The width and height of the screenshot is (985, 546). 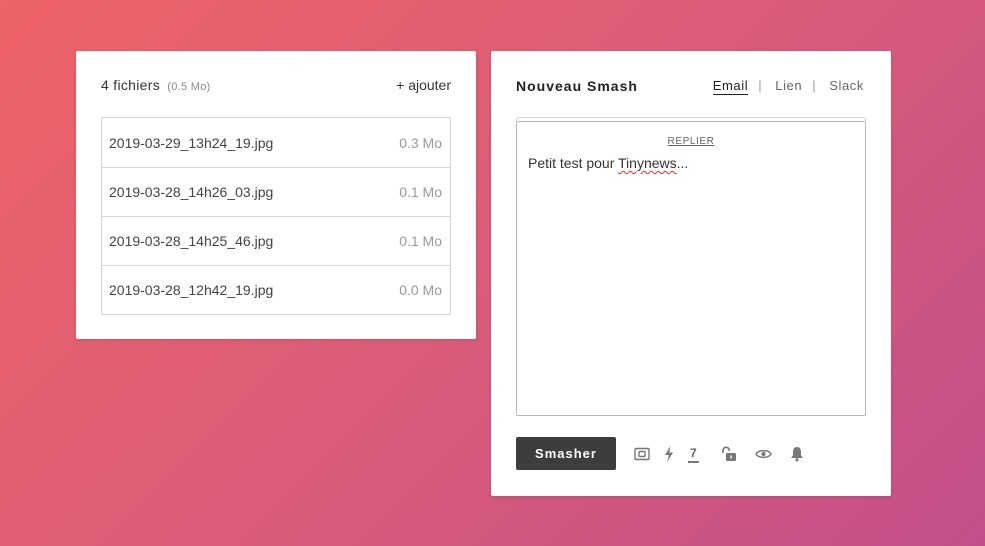 I want to click on unlock-icon, so click(x=729, y=454).